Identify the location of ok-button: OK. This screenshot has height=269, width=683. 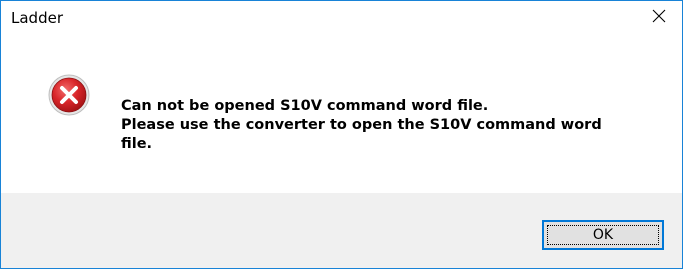
(603, 235).